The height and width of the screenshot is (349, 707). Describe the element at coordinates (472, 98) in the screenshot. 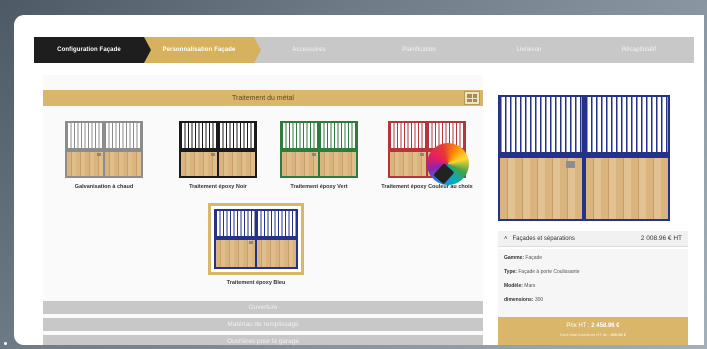

I see `grid-view-icon` at that location.